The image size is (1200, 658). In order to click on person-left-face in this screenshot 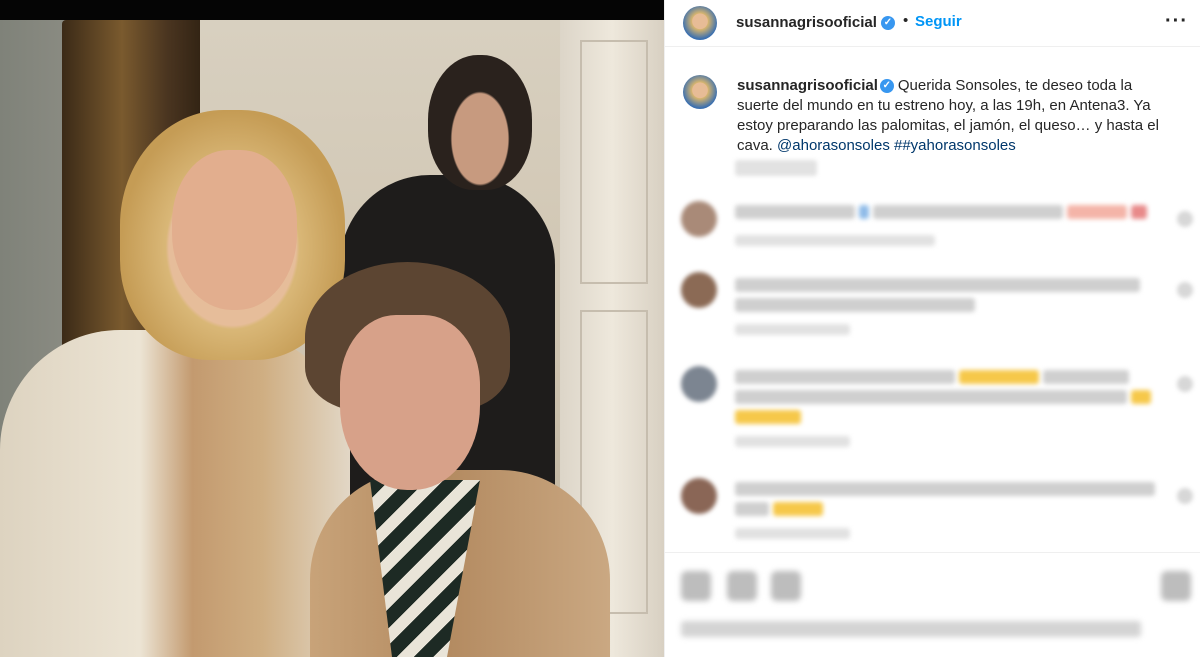, I will do `click(234, 230)`.